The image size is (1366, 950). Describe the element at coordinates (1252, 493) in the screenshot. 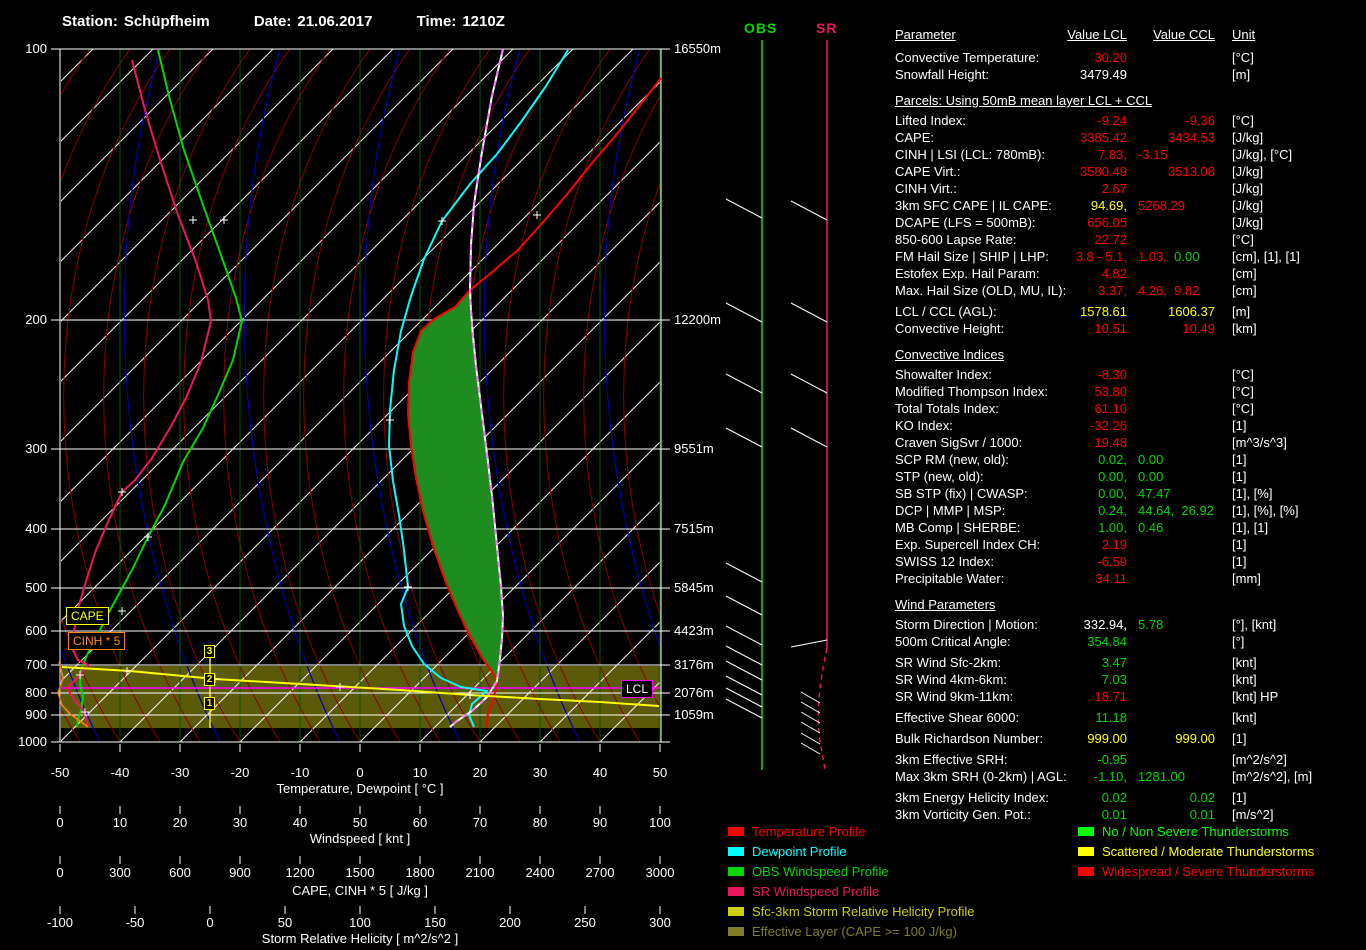

I see `row-unit: [1], [%]` at that location.